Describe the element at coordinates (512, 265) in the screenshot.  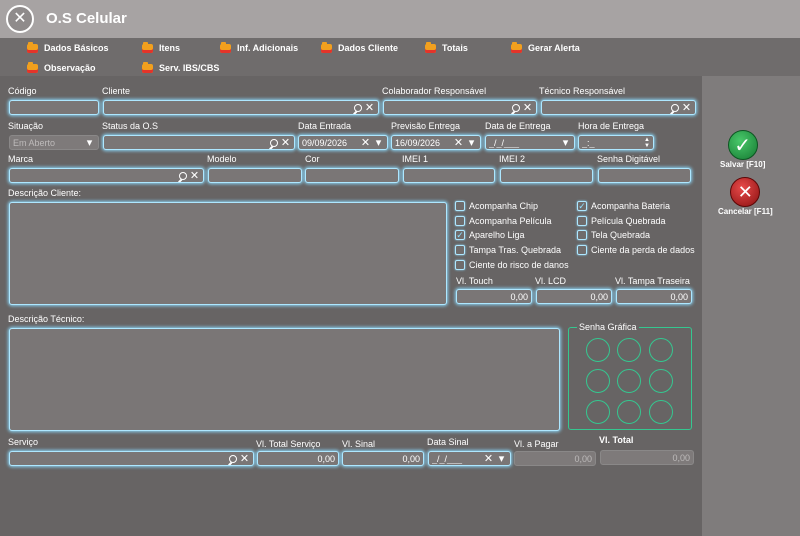
I see `ciente-risco-danos-checkbox: Ciente do risco de danos` at that location.